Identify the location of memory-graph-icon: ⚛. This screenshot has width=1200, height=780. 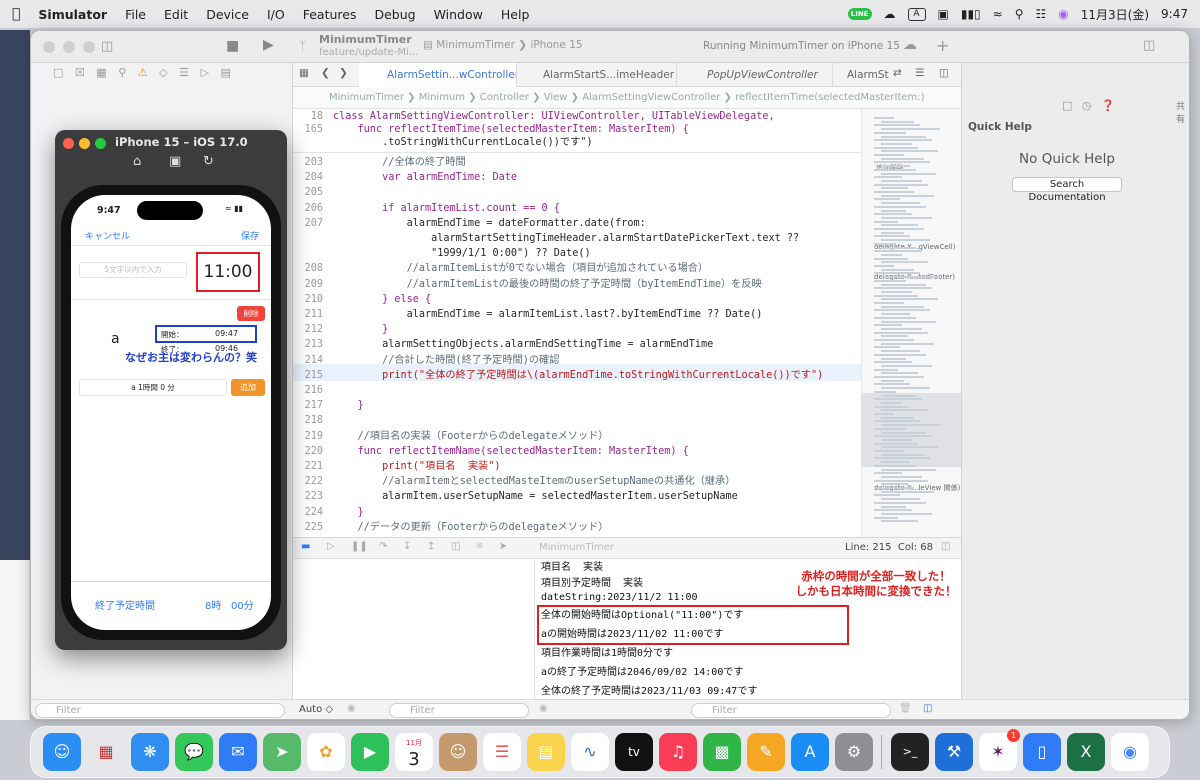
(479, 546).